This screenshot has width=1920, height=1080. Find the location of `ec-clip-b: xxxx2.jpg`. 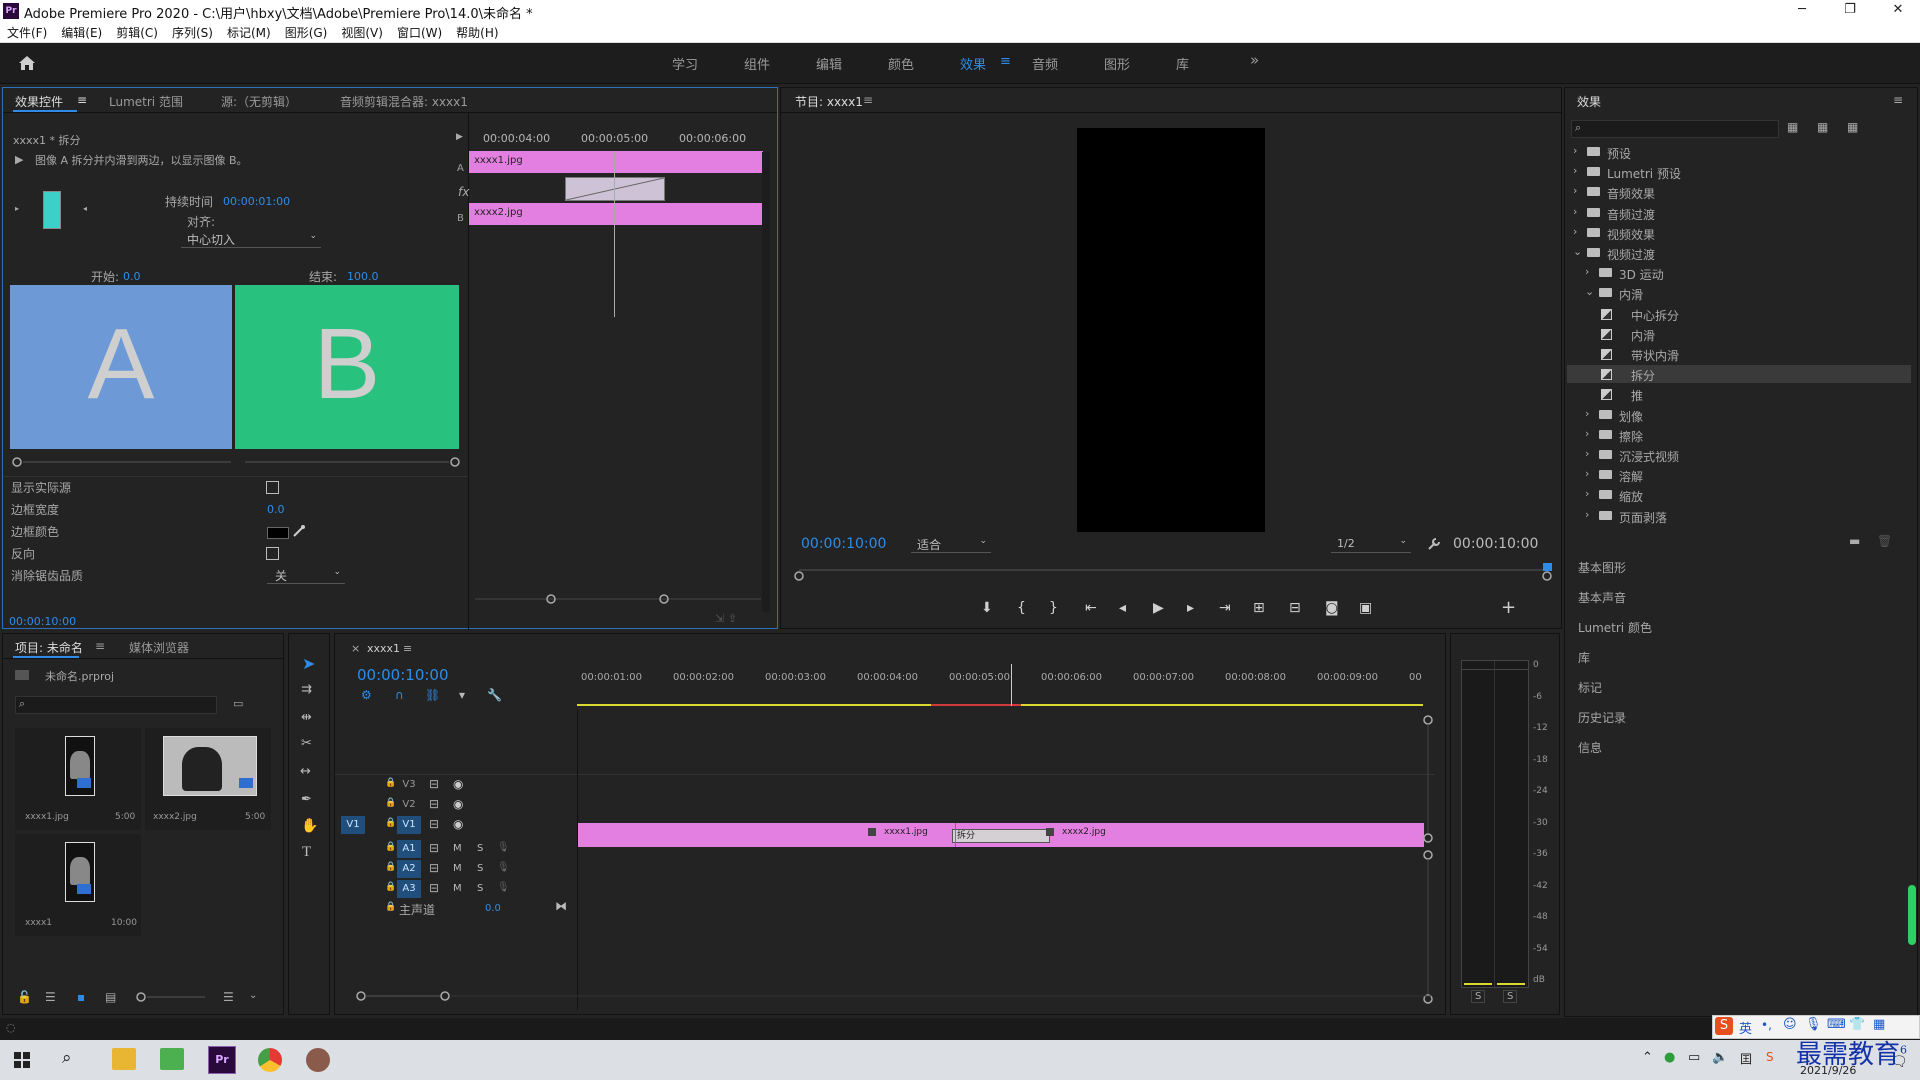

ec-clip-b: xxxx2.jpg is located at coordinates (616, 214).